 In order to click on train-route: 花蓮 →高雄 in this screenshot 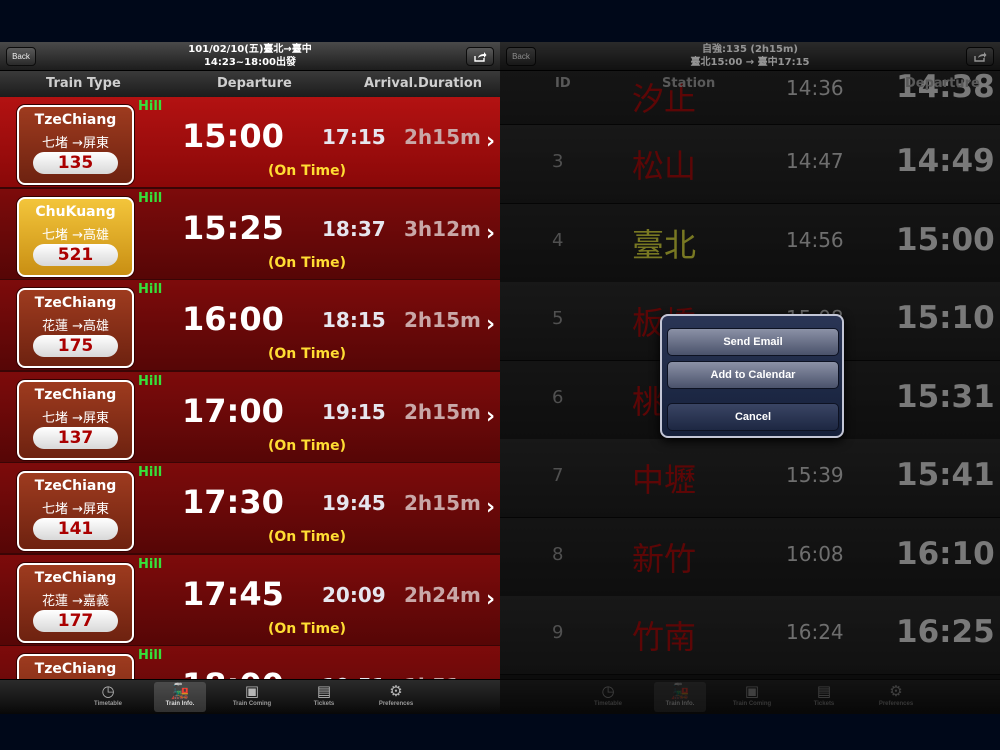, I will do `click(75, 326)`.